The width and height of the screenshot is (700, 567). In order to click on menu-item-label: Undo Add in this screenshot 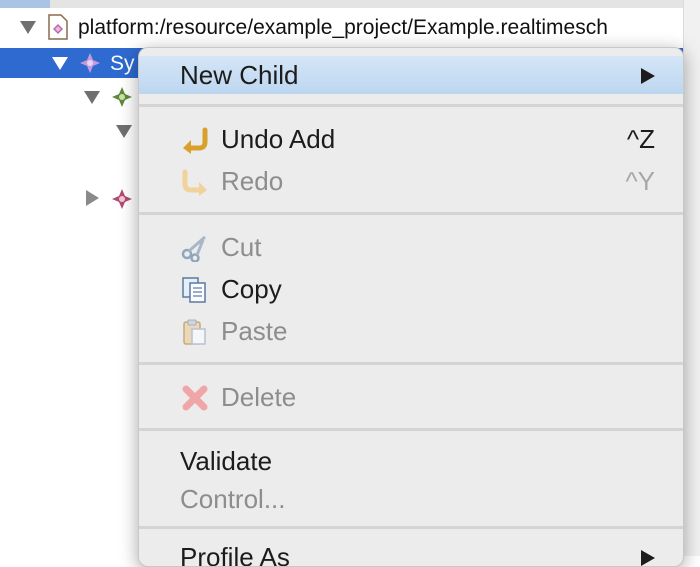, I will do `click(278, 139)`.